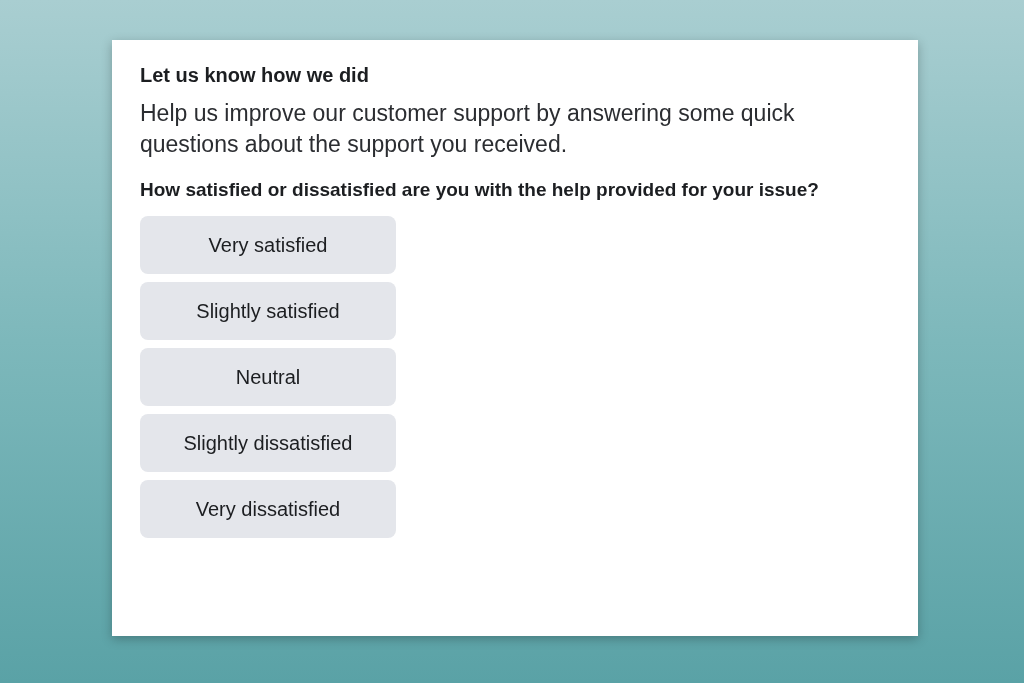 The image size is (1024, 683). Describe the element at coordinates (268, 508) in the screenshot. I see `answer-option: Very dissatisfied` at that location.